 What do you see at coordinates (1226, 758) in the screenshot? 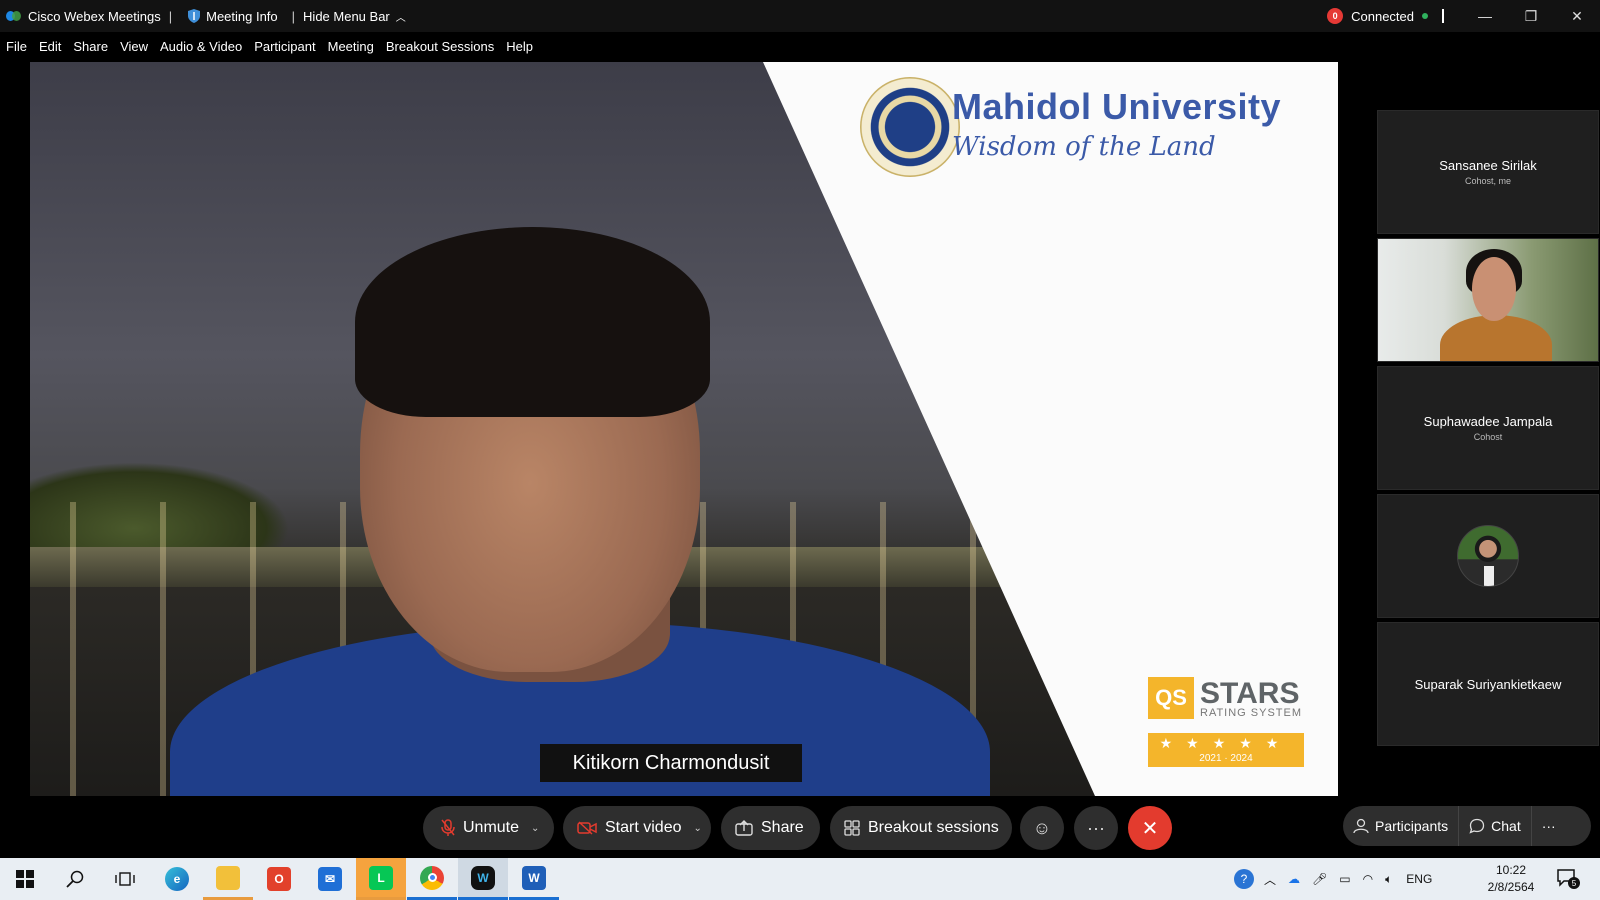
I see `qs-rating-years: 2021 · 2024` at bounding box center [1226, 758].